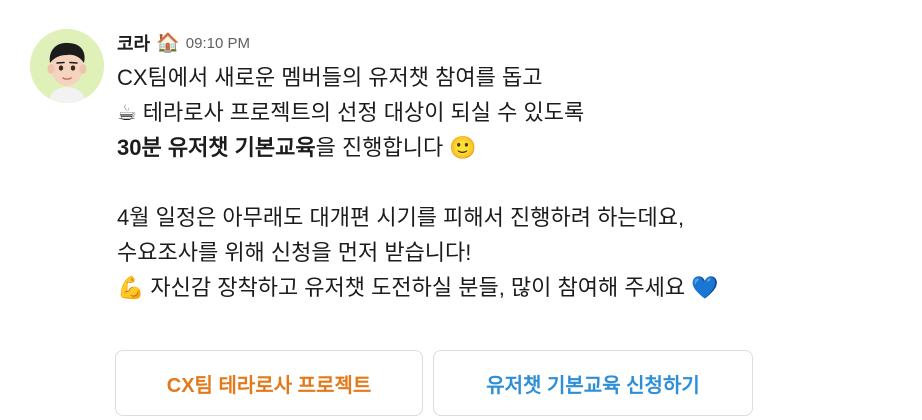 This screenshot has height=420, width=922. Describe the element at coordinates (168, 43) in the screenshot. I see `house-icon: 🏠` at that location.